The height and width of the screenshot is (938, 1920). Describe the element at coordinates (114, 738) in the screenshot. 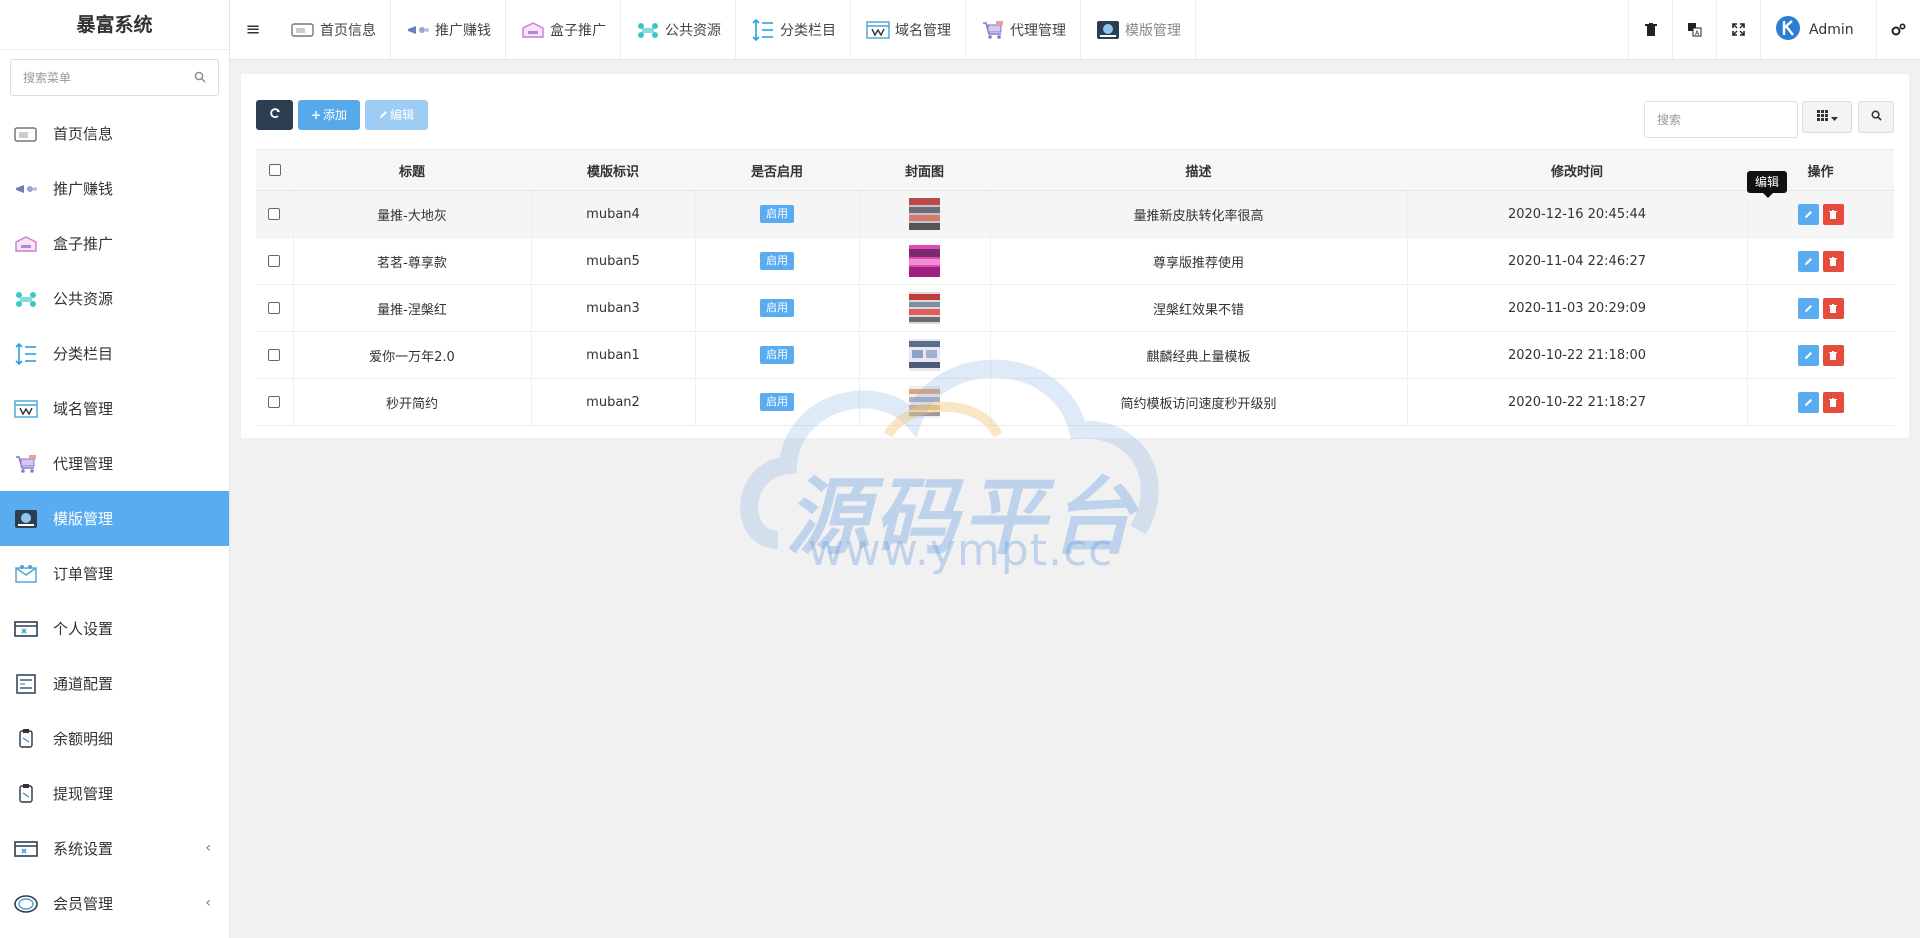

I see `sidebar-item-balance: 余额明细` at that location.